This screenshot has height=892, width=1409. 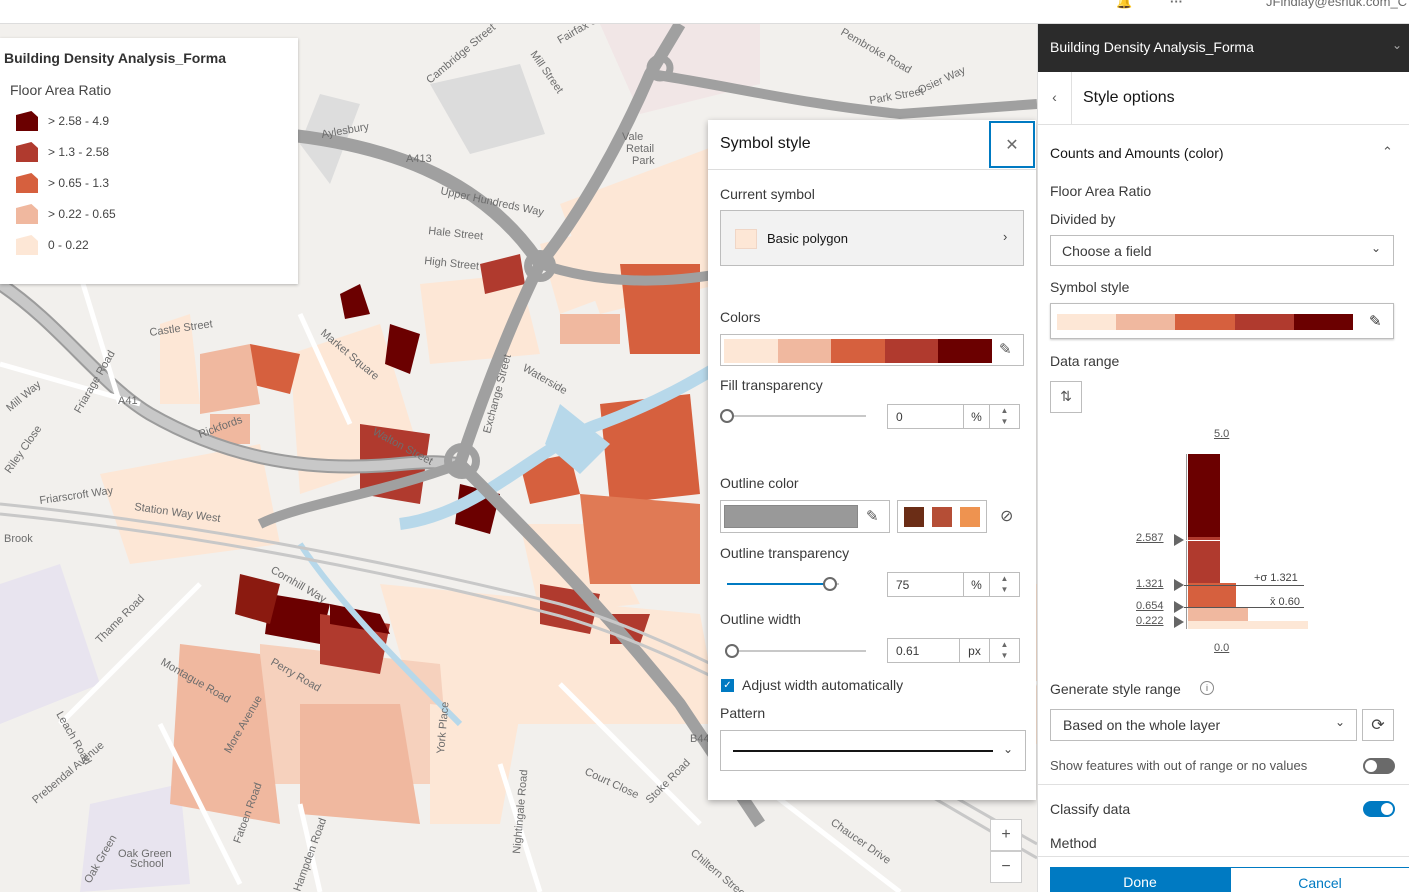 I want to click on fill-transparency-input: 0, so click(x=925, y=416).